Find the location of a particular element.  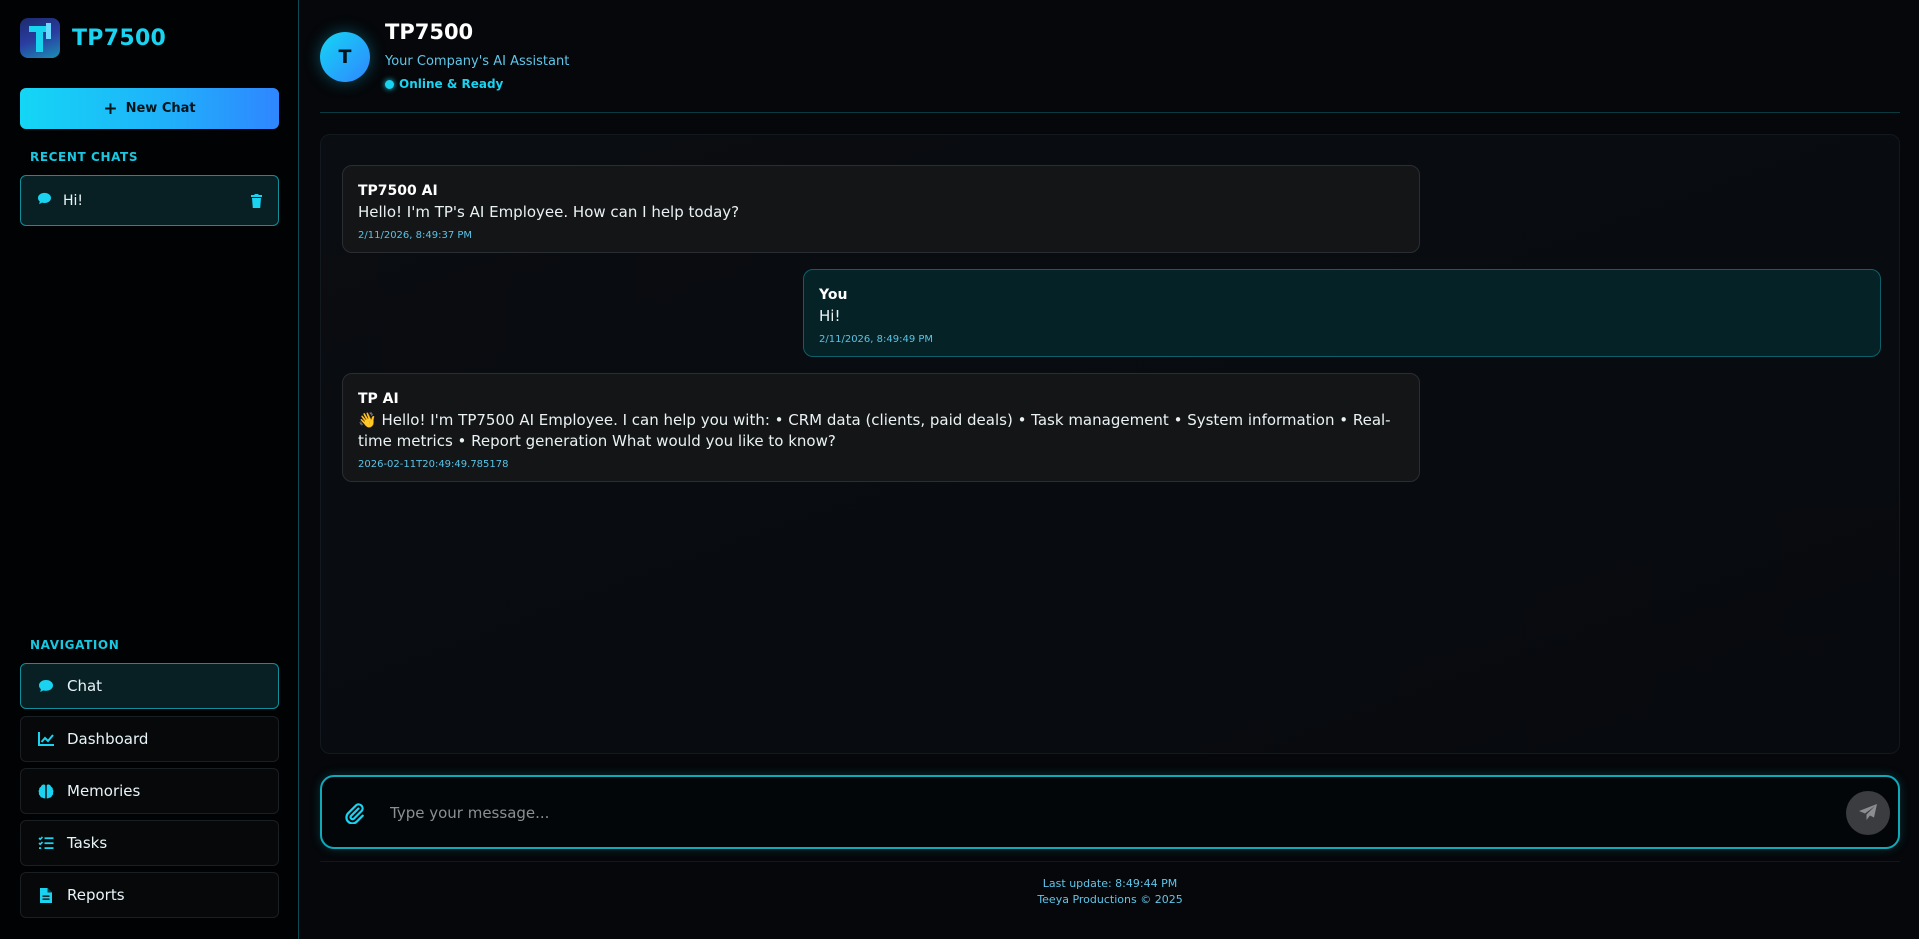

status-dot-icon is located at coordinates (389, 84).